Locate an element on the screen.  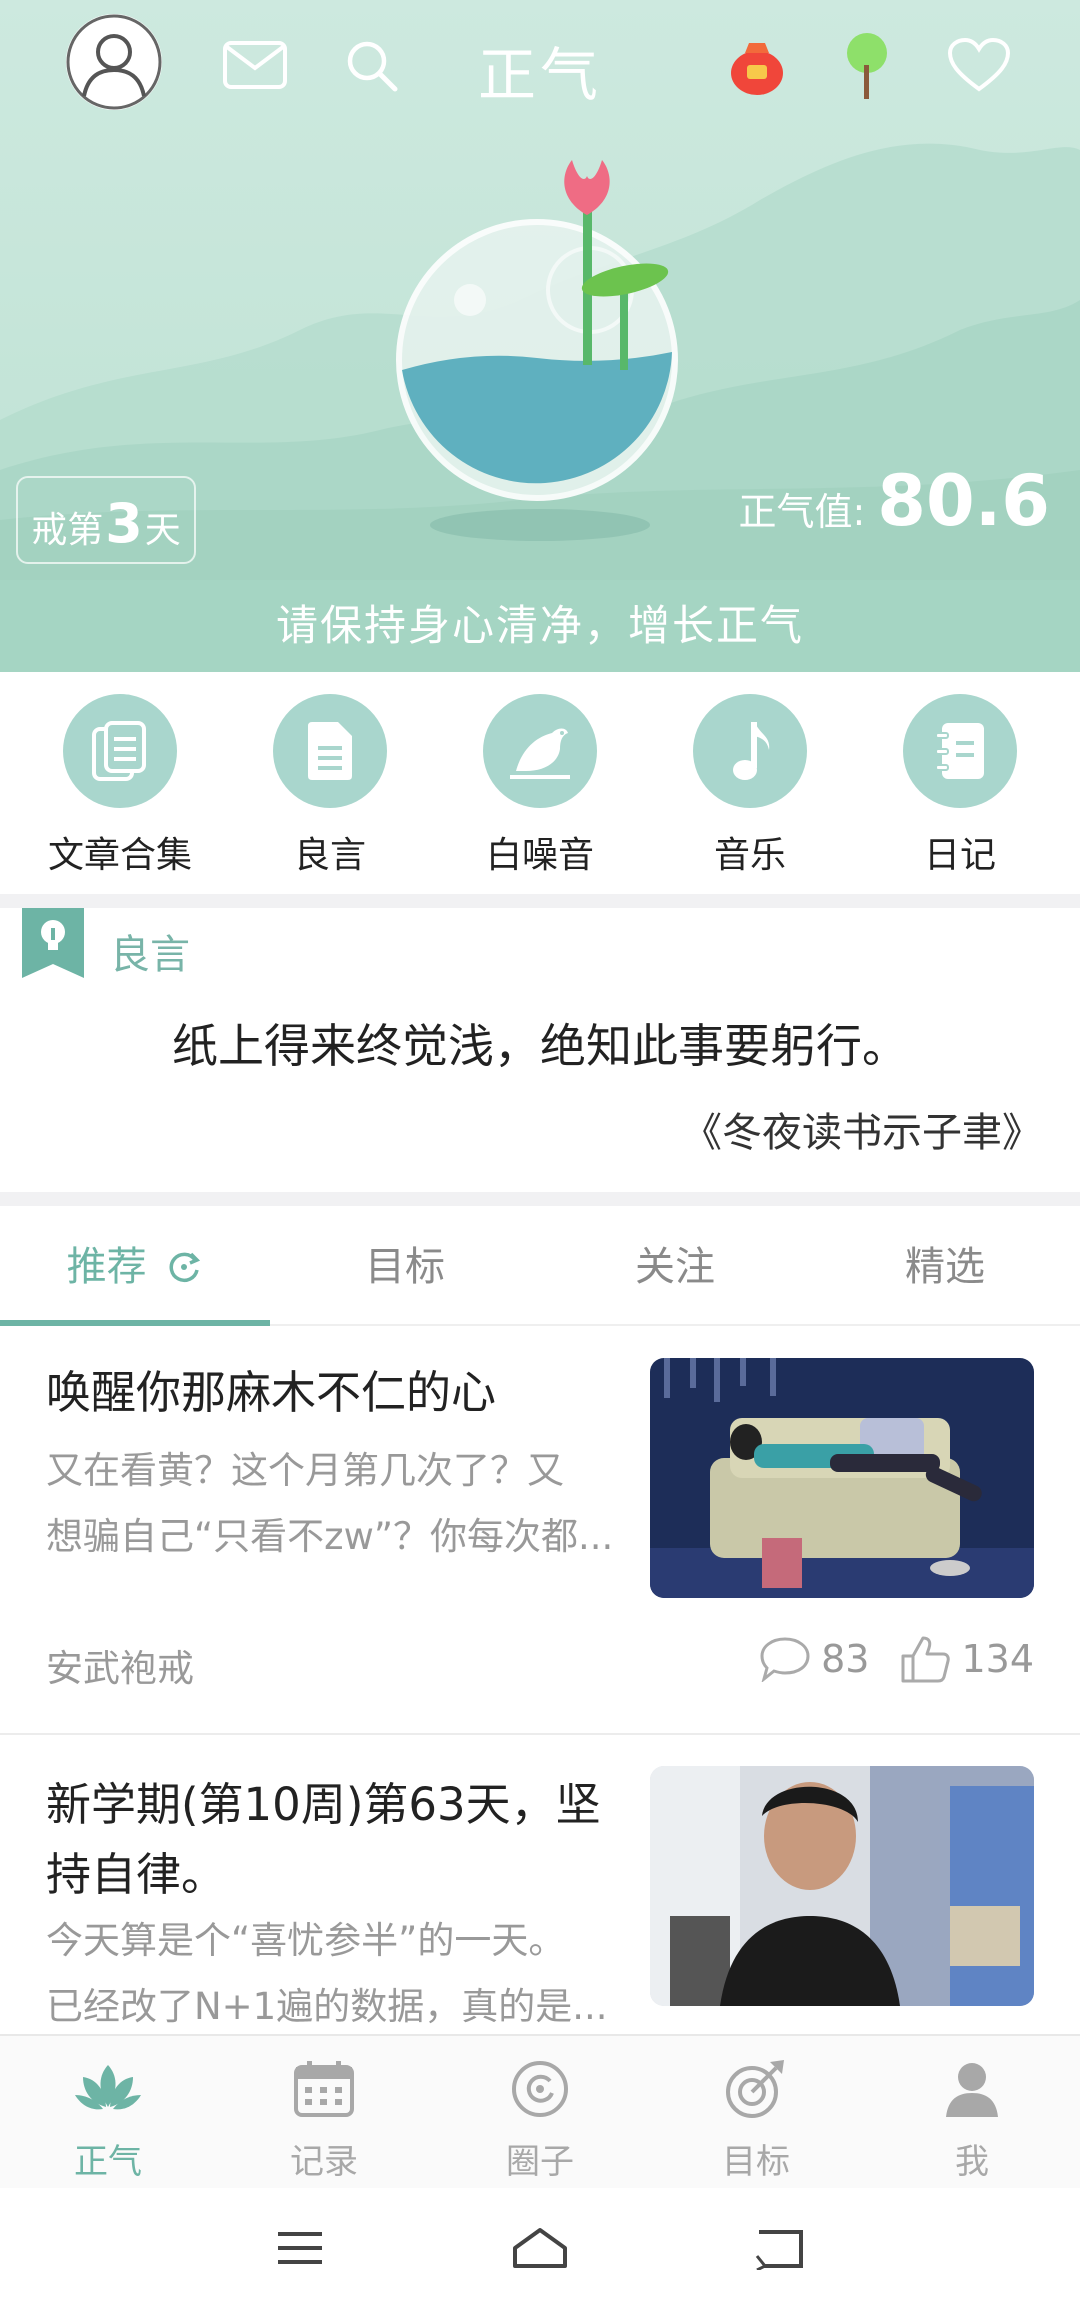
system-navigation-bar is located at coordinates (540, 2247).